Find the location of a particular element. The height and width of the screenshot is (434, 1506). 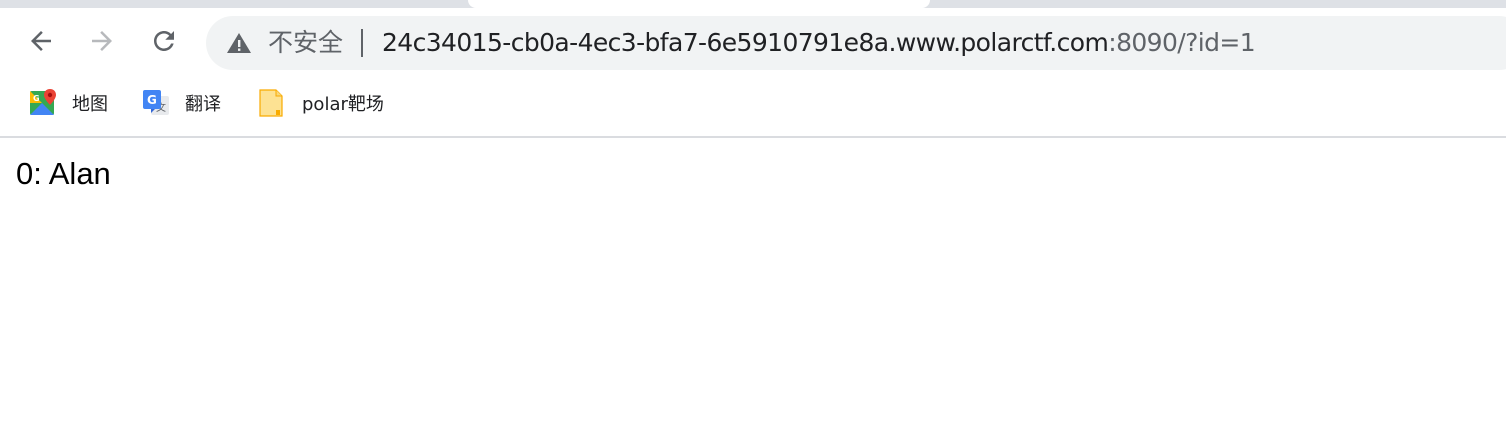

toolbar-divider is located at coordinates (753, 137).